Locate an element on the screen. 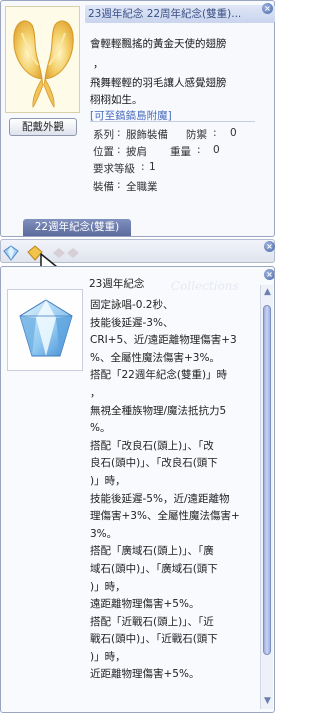  card-line: 搭配「改良石(頭上)」、「改 is located at coordinates (152, 445).